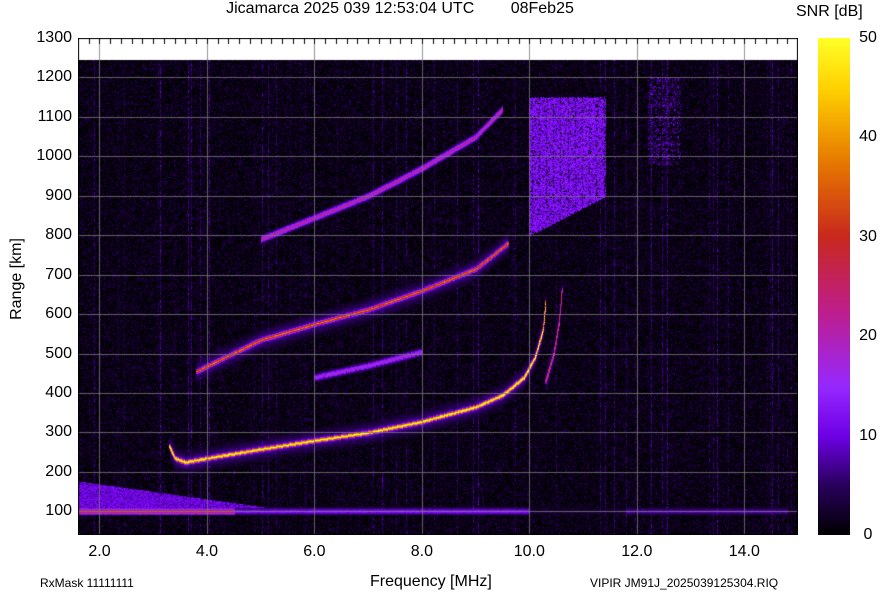 Image resolution: width=884 pixels, height=595 pixels. What do you see at coordinates (529, 551) in the screenshot?
I see `x-tick-label: 10.0` at bounding box center [529, 551].